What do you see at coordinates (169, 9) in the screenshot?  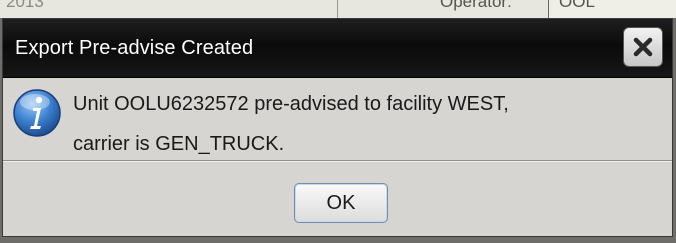 I see `background-left-field: 2013` at bounding box center [169, 9].